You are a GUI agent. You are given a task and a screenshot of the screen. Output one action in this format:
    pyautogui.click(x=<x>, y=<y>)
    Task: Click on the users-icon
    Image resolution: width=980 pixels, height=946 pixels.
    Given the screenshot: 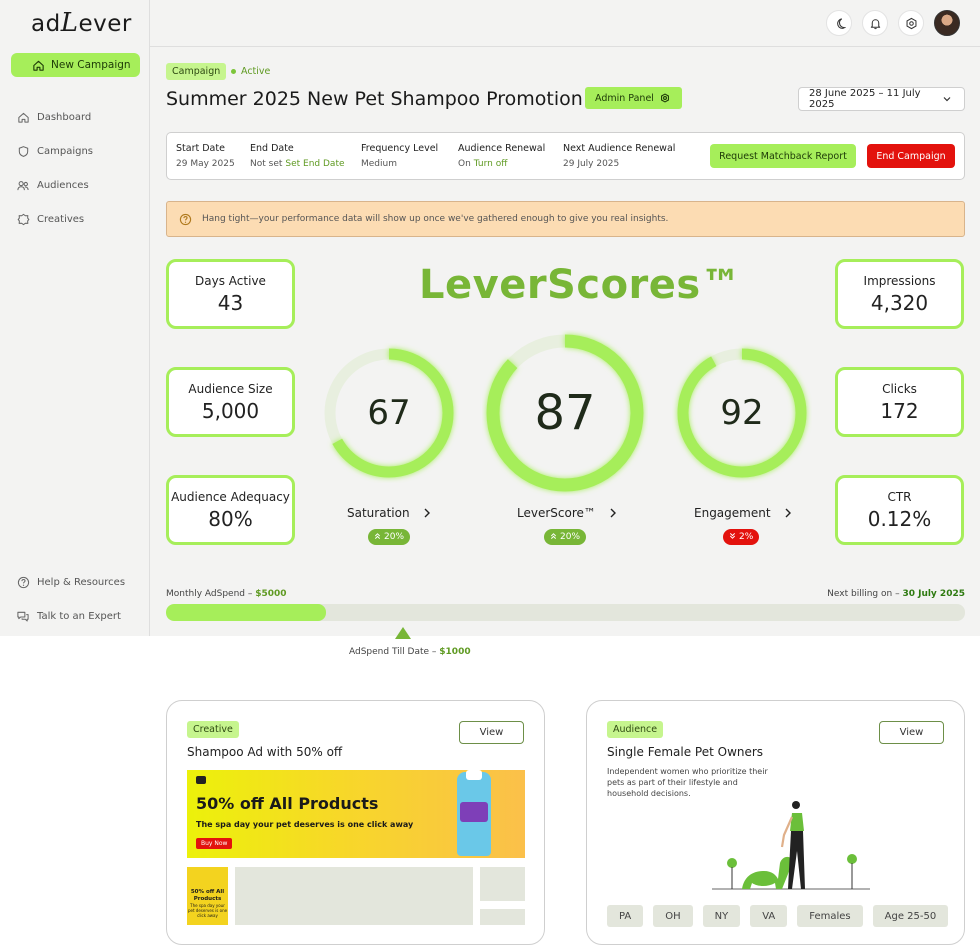 What is the action you would take?
    pyautogui.click(x=23, y=185)
    